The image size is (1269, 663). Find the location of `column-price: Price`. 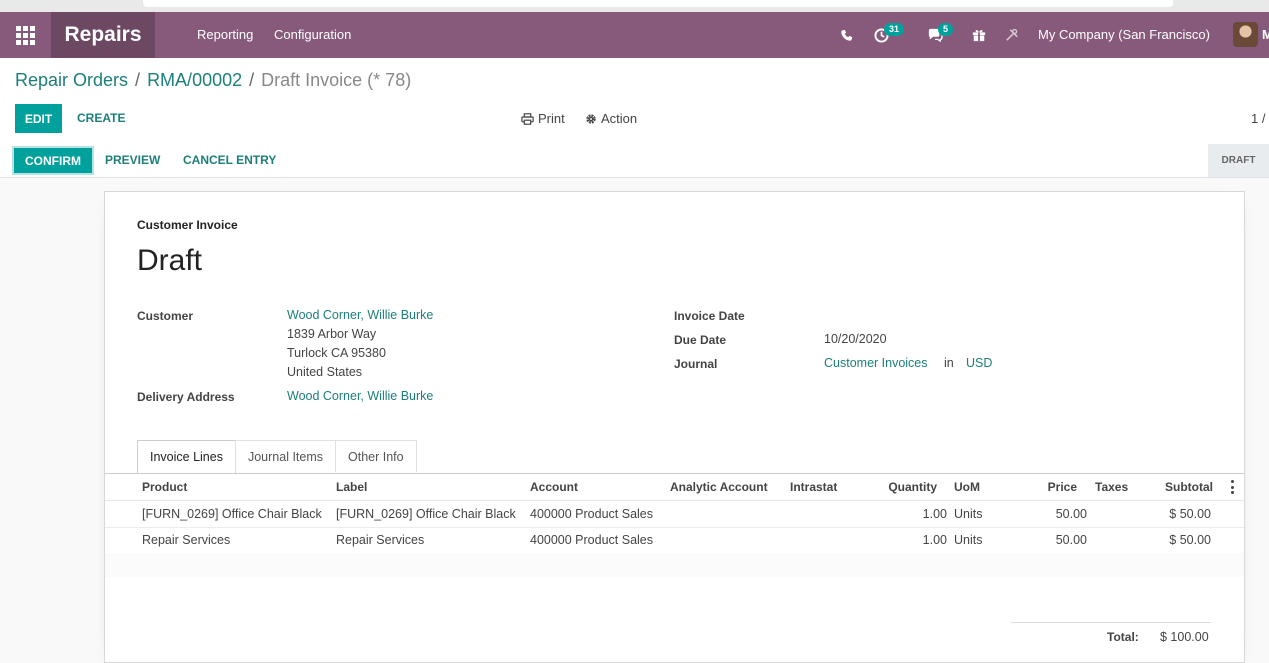

column-price: Price is located at coordinates (1037, 487).